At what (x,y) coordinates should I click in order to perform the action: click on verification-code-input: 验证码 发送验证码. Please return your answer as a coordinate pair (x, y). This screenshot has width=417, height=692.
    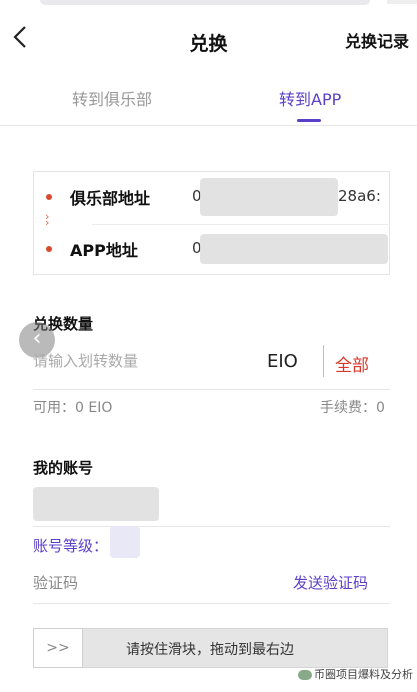
    Looking at the image, I should click on (211, 583).